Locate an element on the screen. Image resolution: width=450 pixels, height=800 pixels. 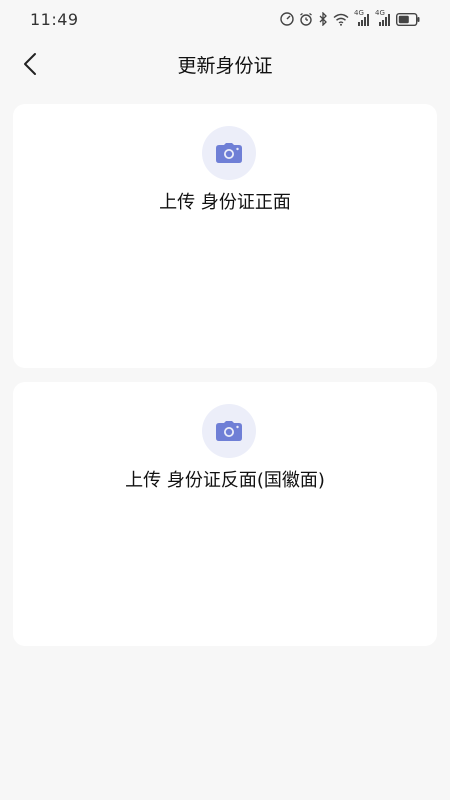
signal-icon-1: 4G is located at coordinates (362, 17).